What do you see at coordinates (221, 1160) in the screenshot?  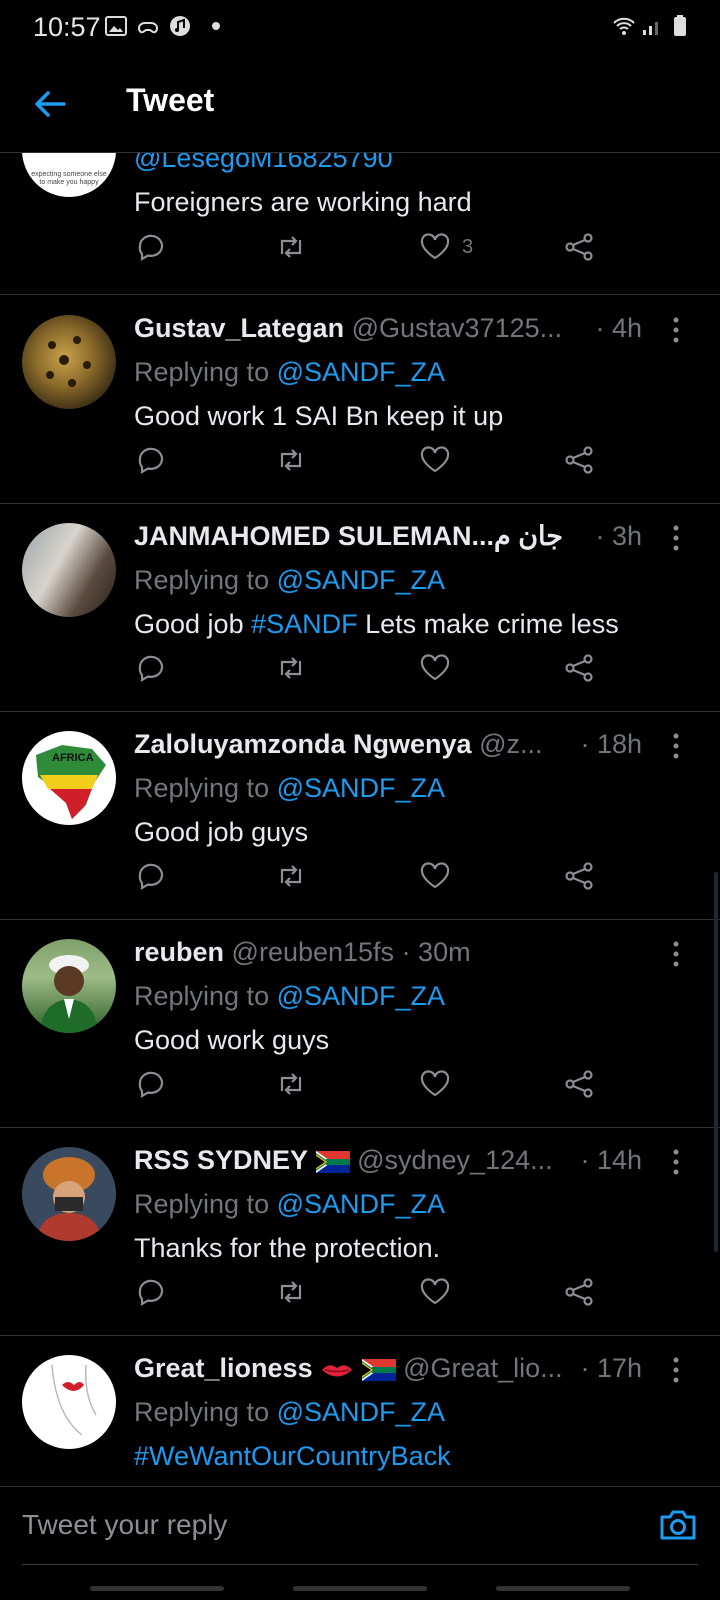 I see `display-name: RSS SYDNEY` at bounding box center [221, 1160].